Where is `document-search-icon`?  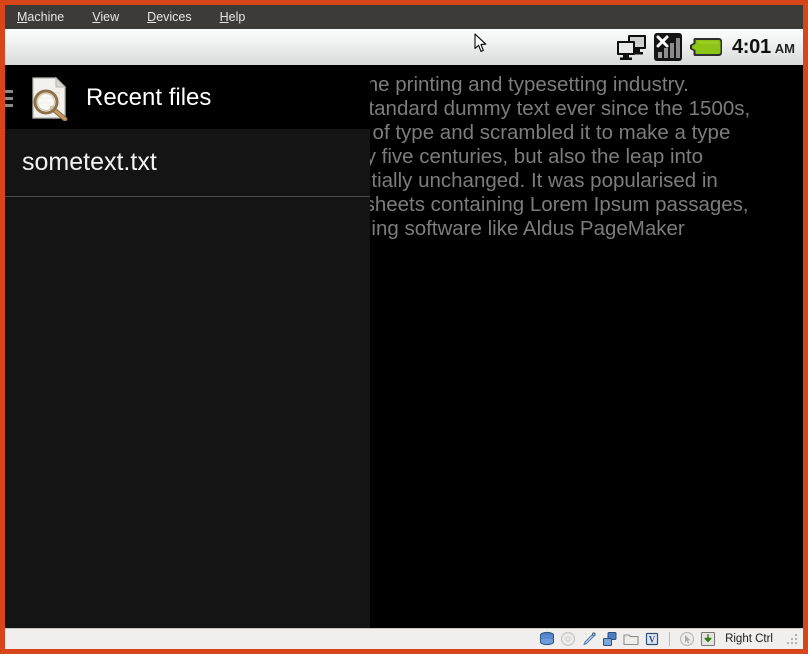
document-search-icon is located at coordinates (50, 98).